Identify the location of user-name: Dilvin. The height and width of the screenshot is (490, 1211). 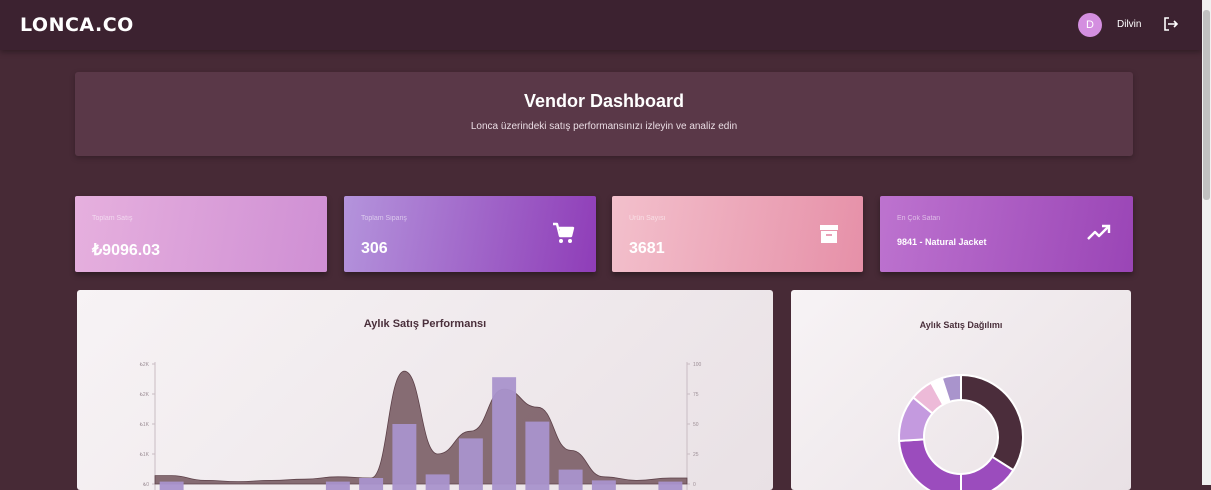
(1129, 24).